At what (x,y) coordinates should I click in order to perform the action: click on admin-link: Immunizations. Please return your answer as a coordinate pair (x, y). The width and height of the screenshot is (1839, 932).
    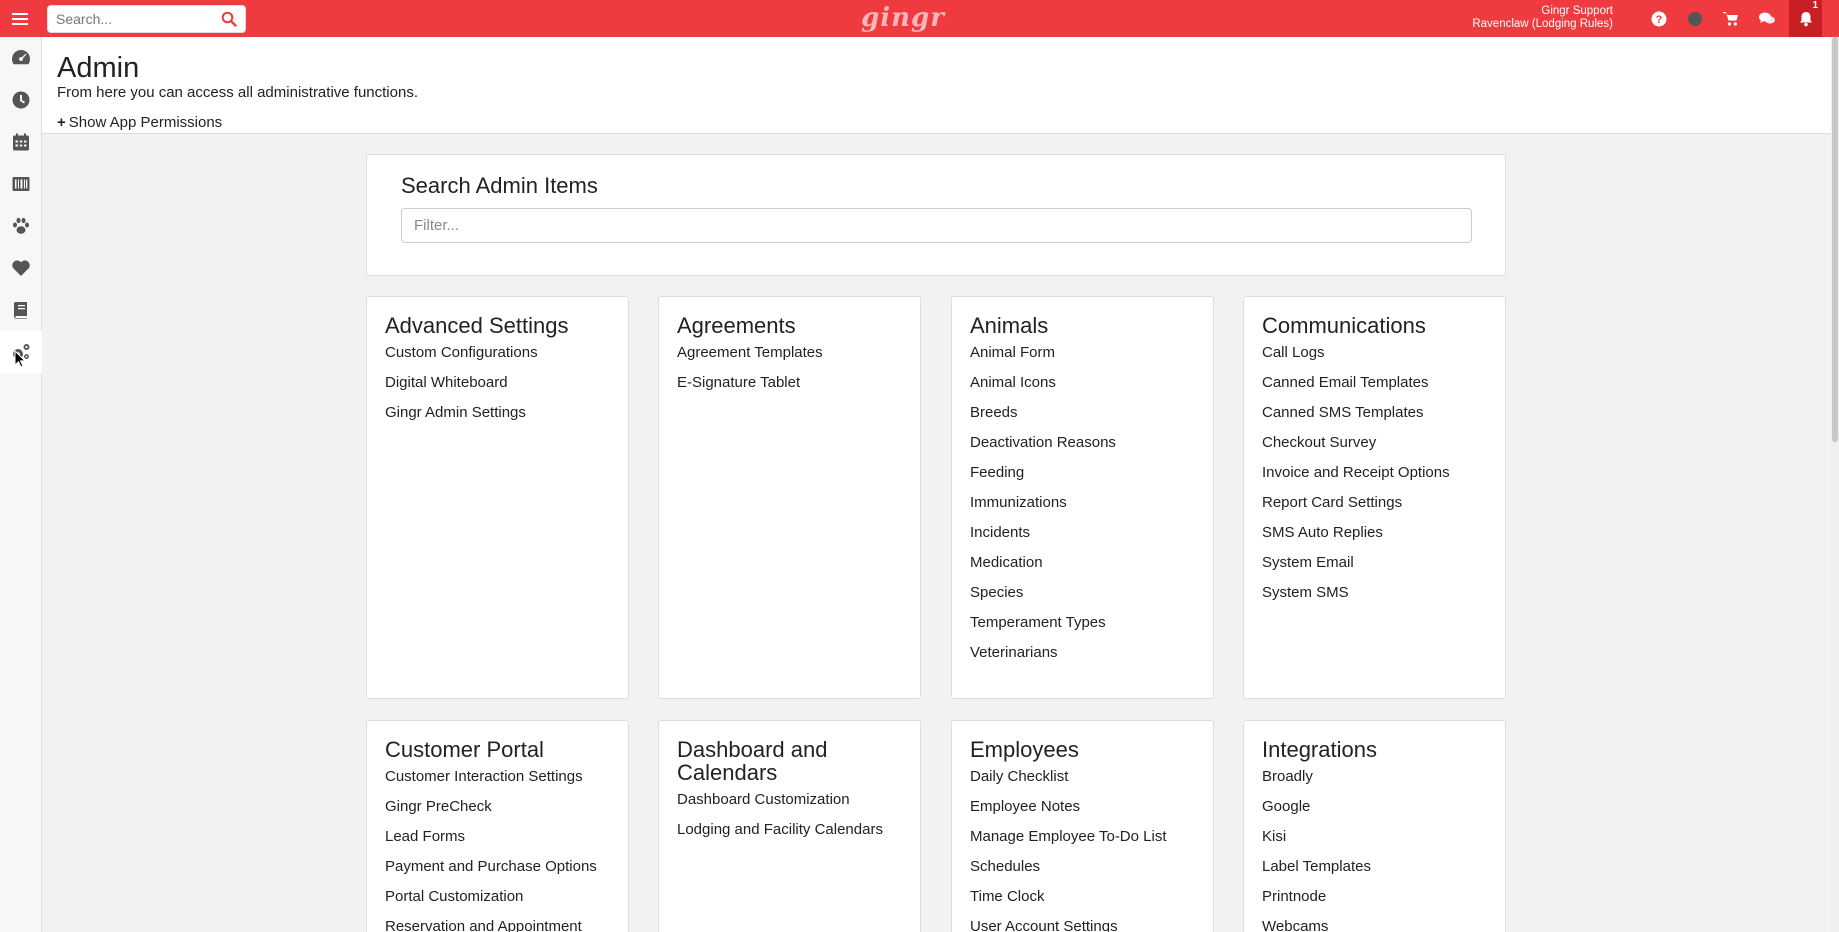
    Looking at the image, I should click on (1091, 507).